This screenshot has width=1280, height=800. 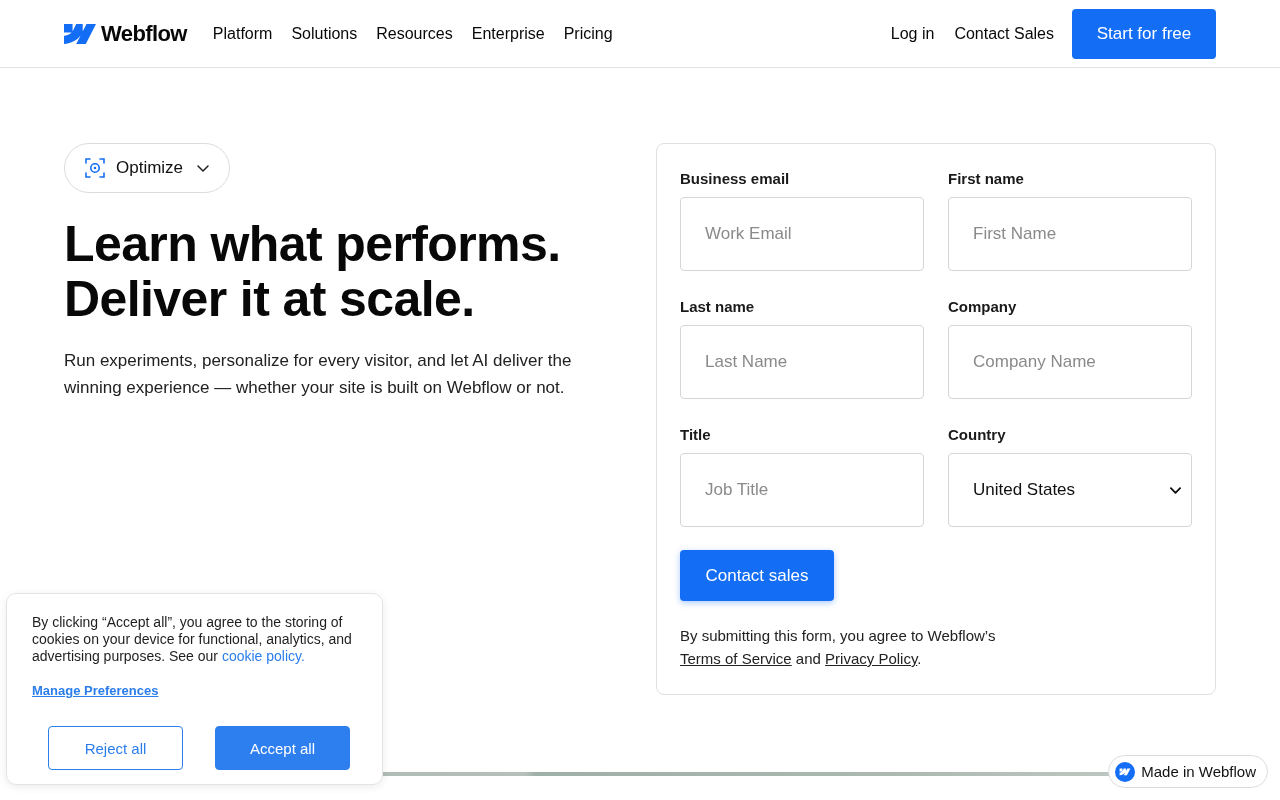 I want to click on input-field: Last Name, so click(x=802, y=362).